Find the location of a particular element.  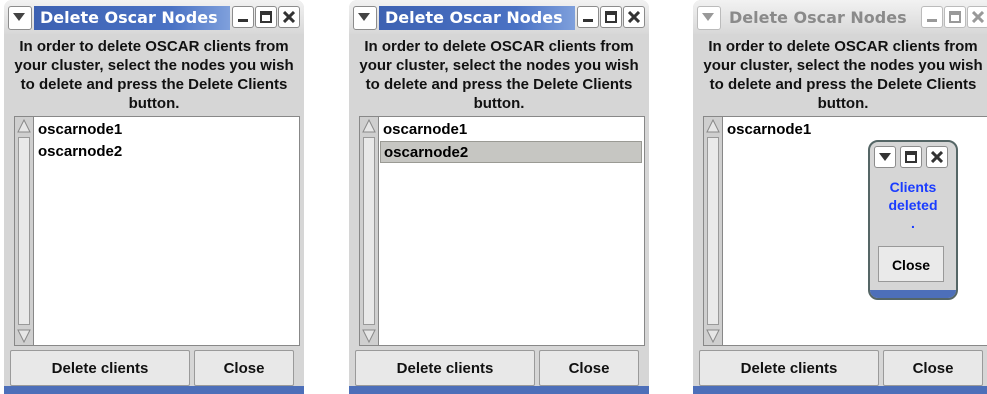

popup-close-button: Close is located at coordinates (911, 264).